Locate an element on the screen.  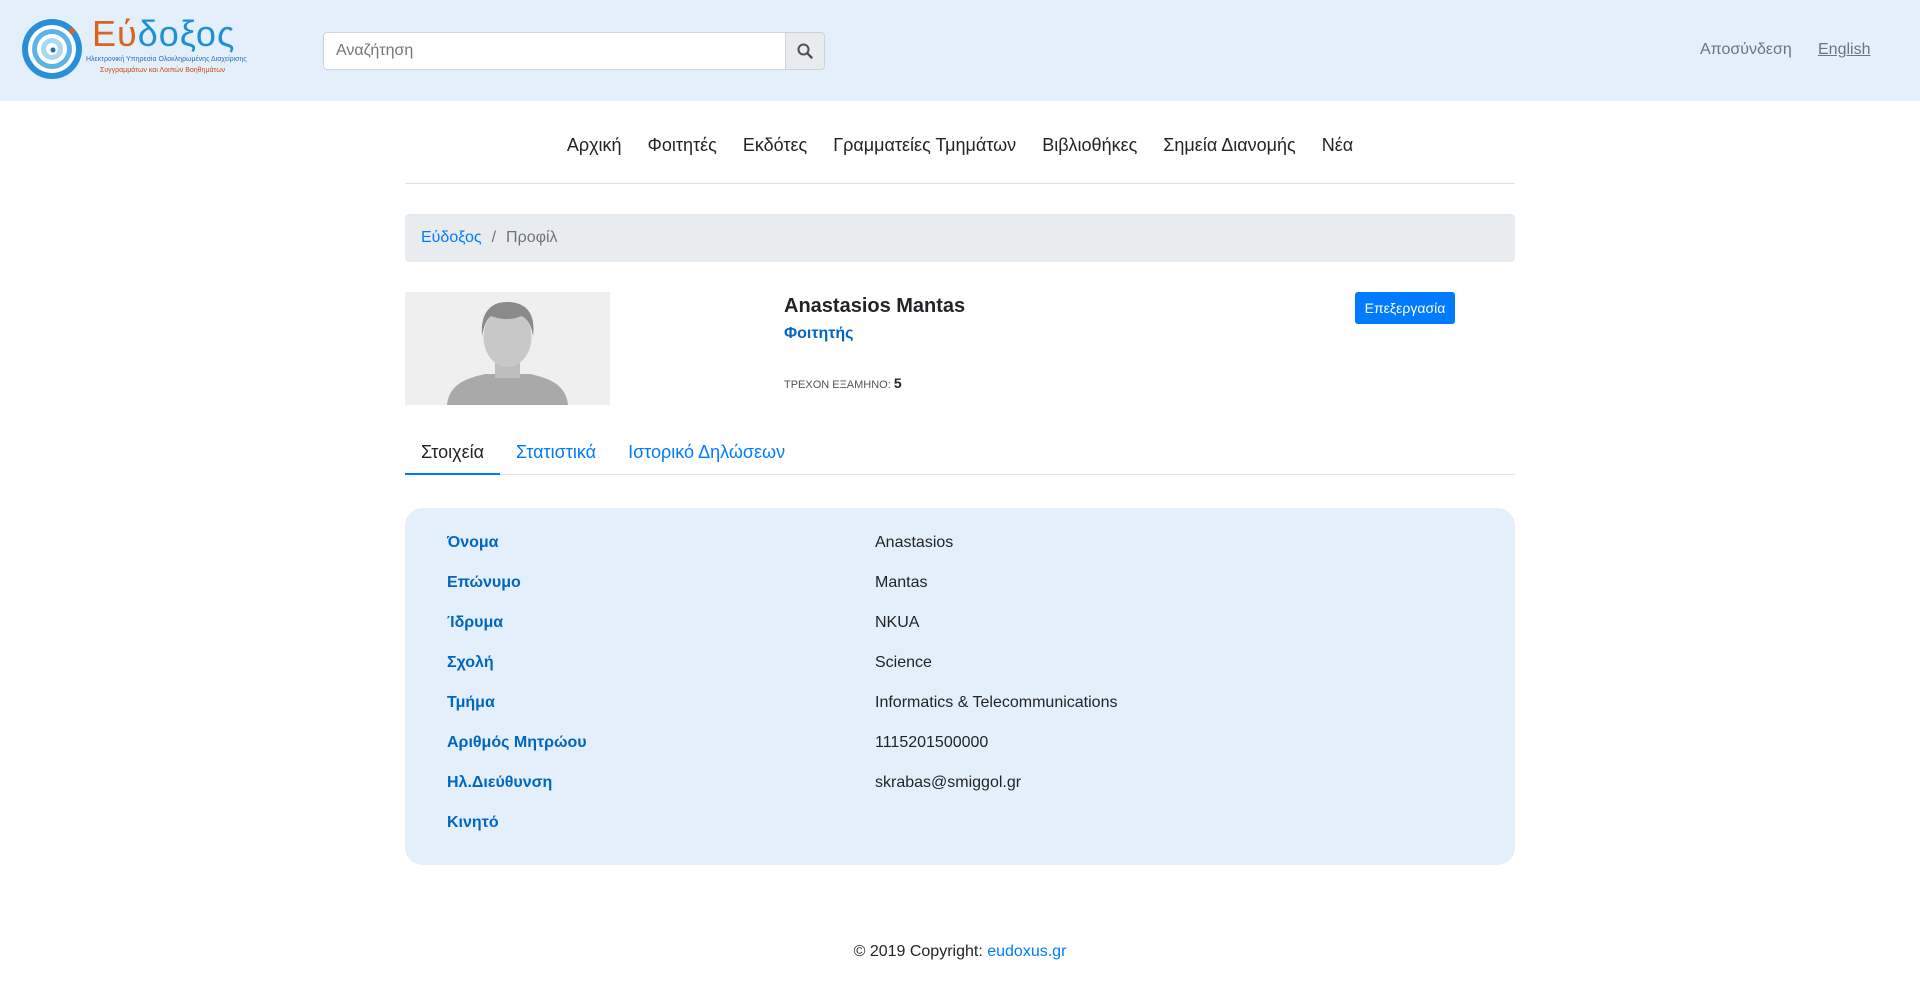
detail-value: Science is located at coordinates (903, 662).